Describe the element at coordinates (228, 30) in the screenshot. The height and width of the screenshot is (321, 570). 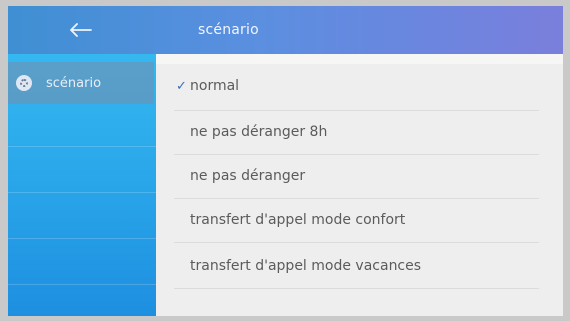
I see `page-title: scénario` at that location.